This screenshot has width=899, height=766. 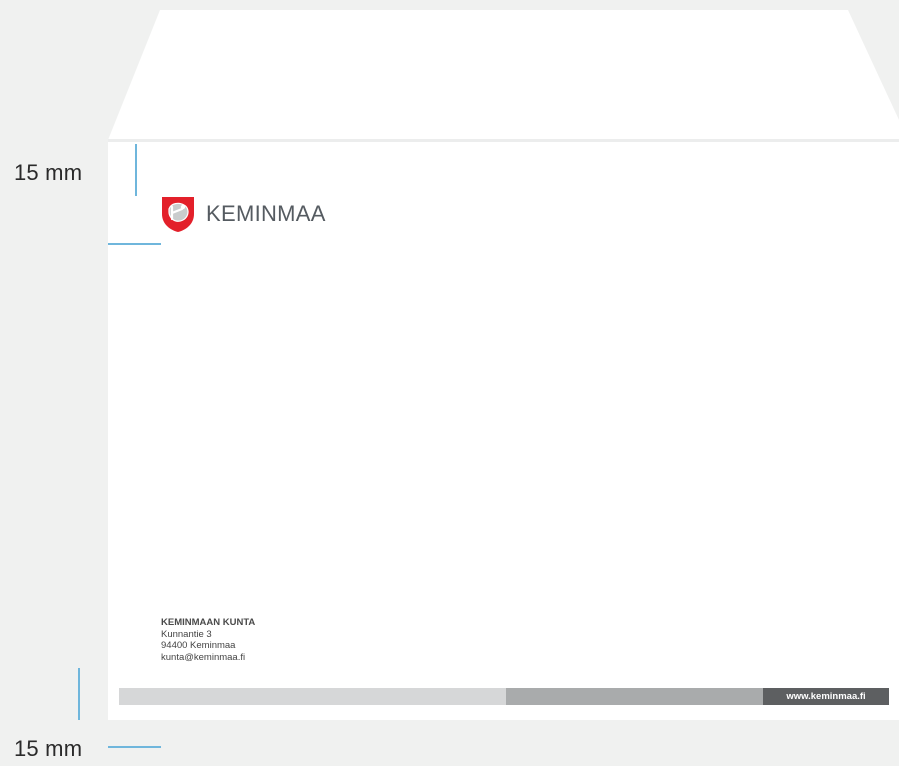 I want to click on coat-of-arms-icon, so click(x=178, y=214).